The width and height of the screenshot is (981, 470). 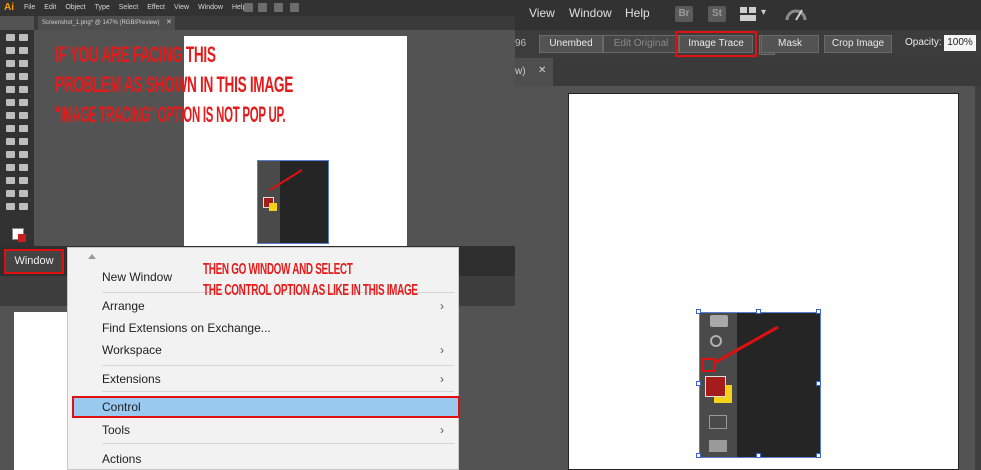 What do you see at coordinates (747, 344) in the screenshot?
I see `arrow-right-thumbnail` at bounding box center [747, 344].